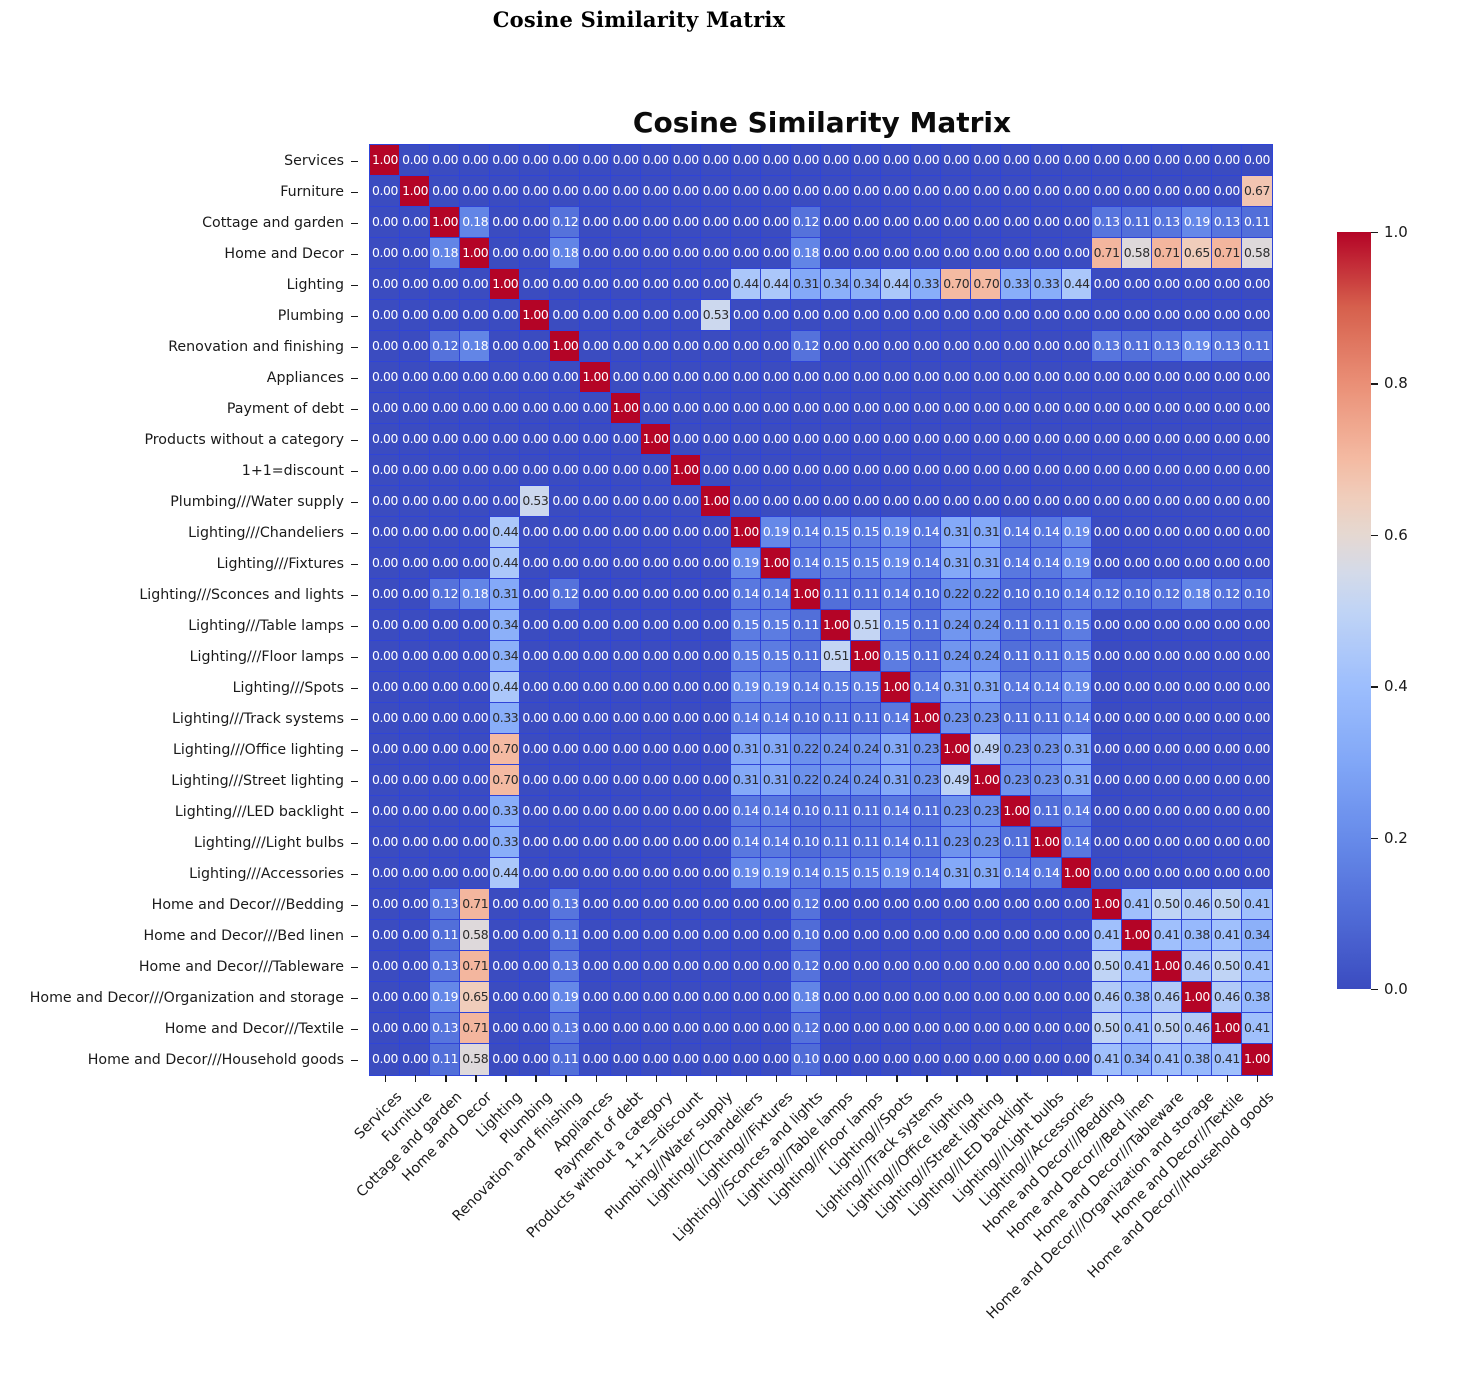  What do you see at coordinates (1227, 935) in the screenshot?
I see `heatmap-cell: 0.41` at bounding box center [1227, 935].